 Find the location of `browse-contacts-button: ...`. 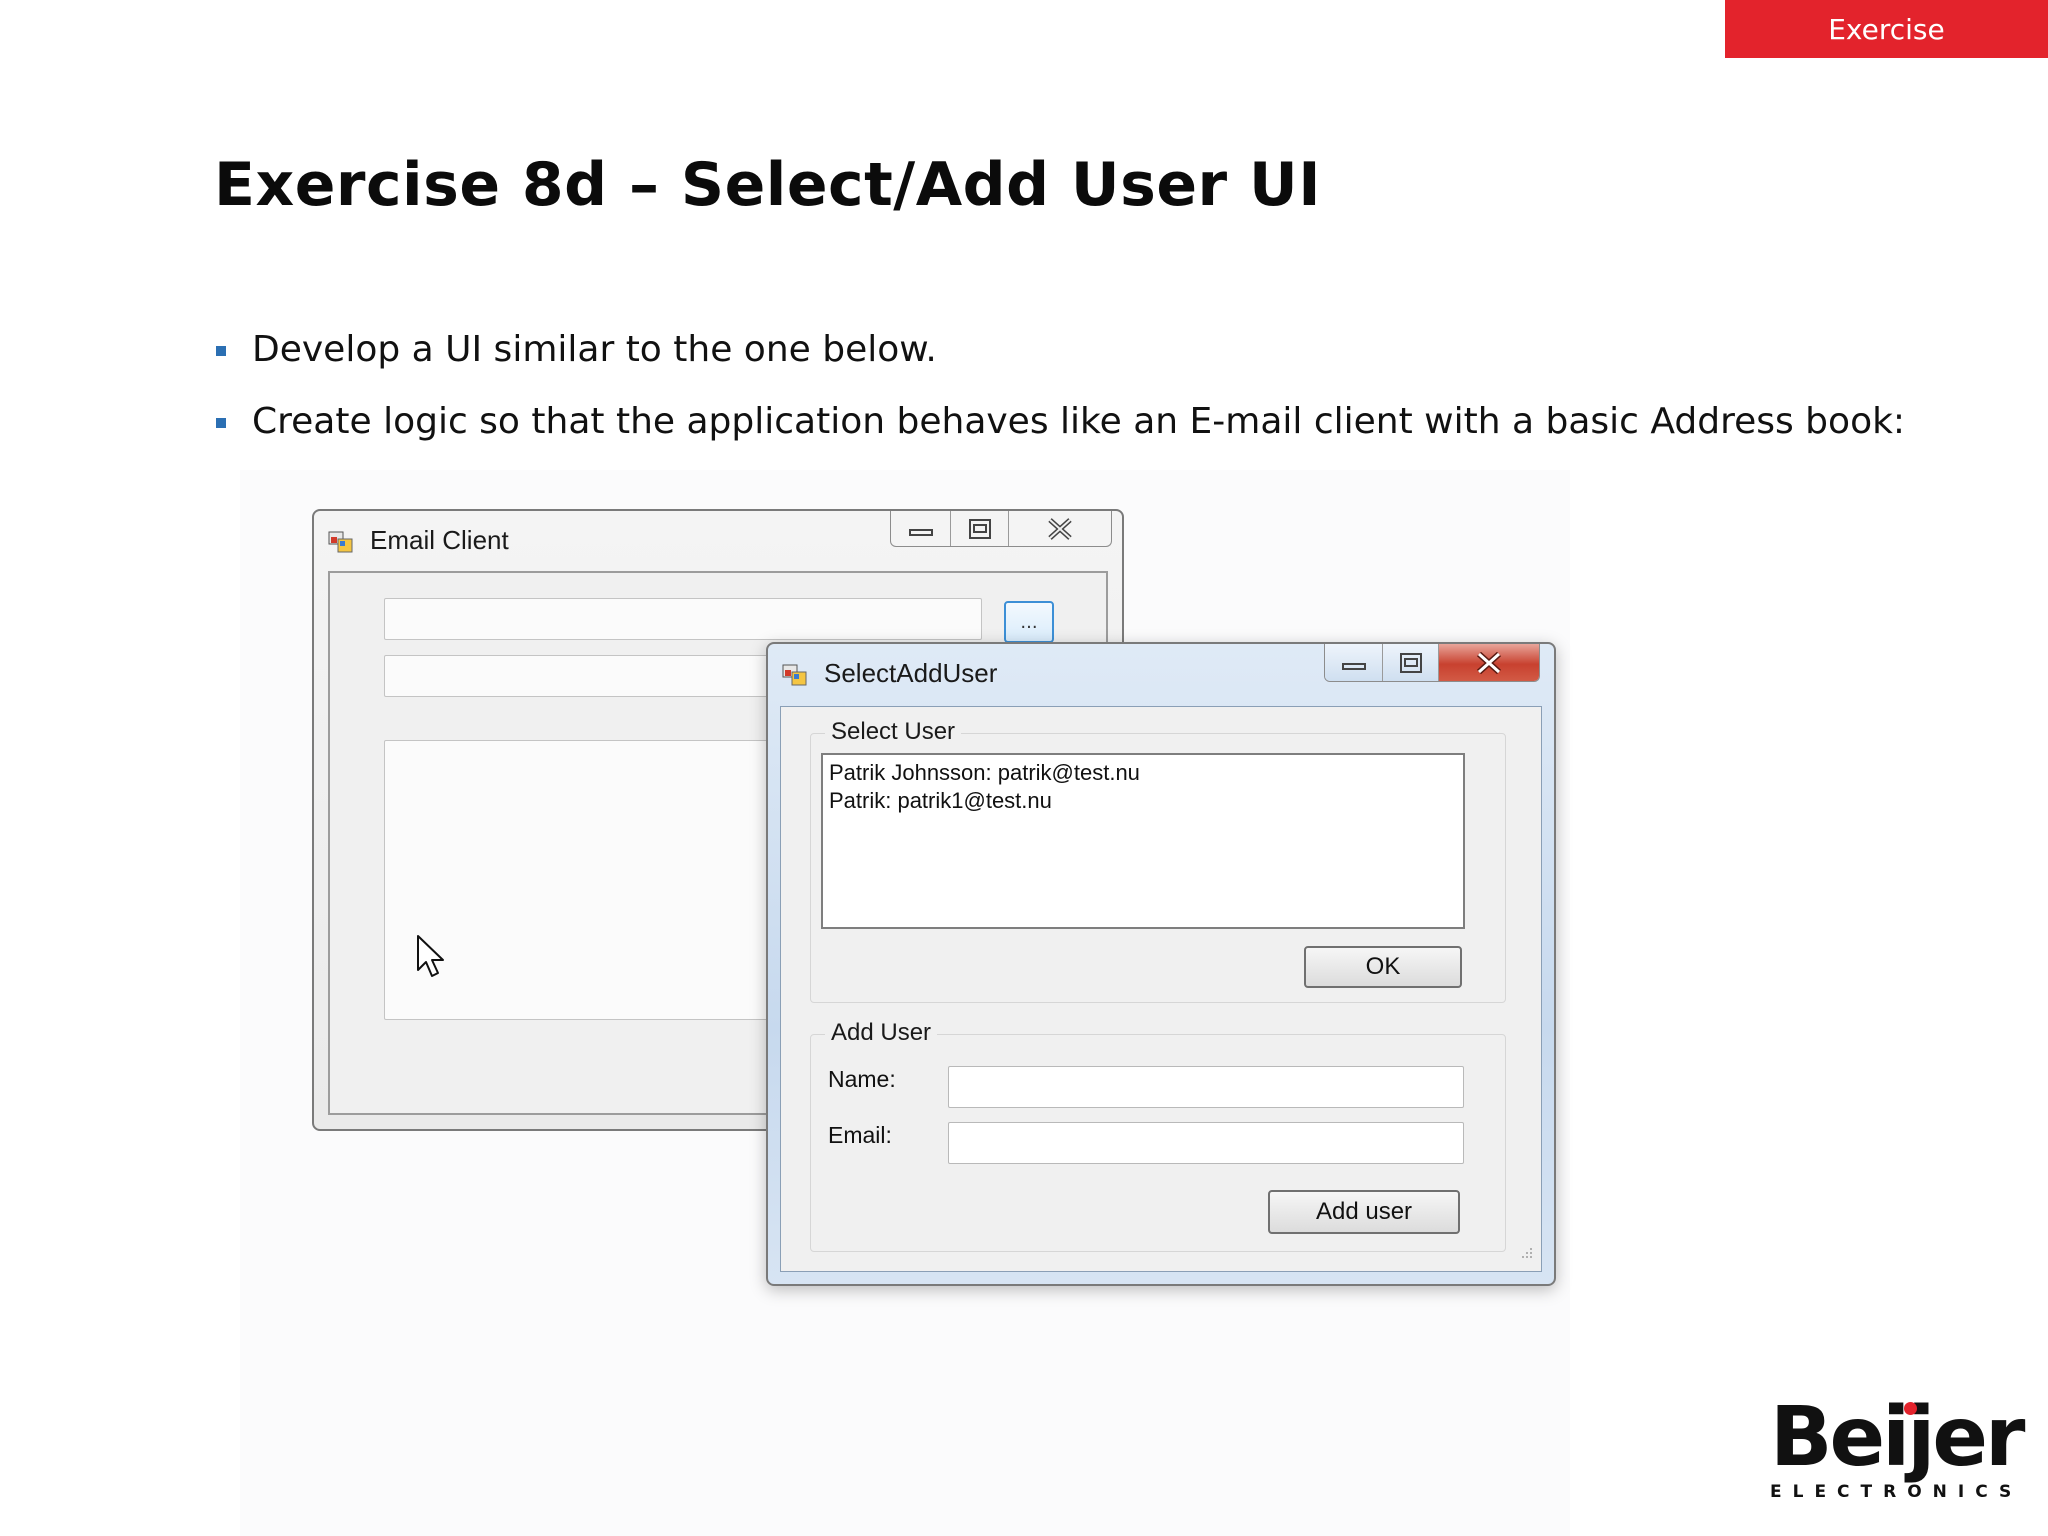

browse-contacts-button: ... is located at coordinates (1029, 622).